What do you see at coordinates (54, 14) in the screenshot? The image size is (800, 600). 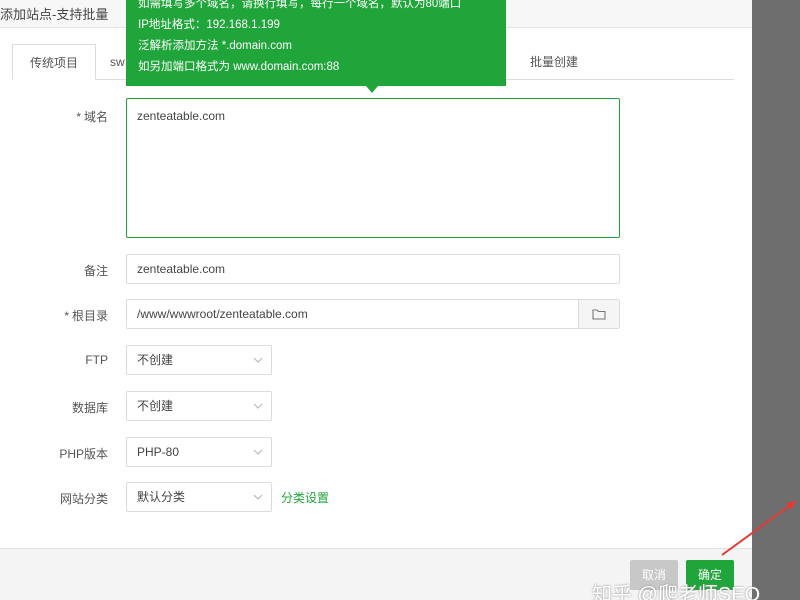 I see `dialog-title: 添加站点-支持批量` at bounding box center [54, 14].